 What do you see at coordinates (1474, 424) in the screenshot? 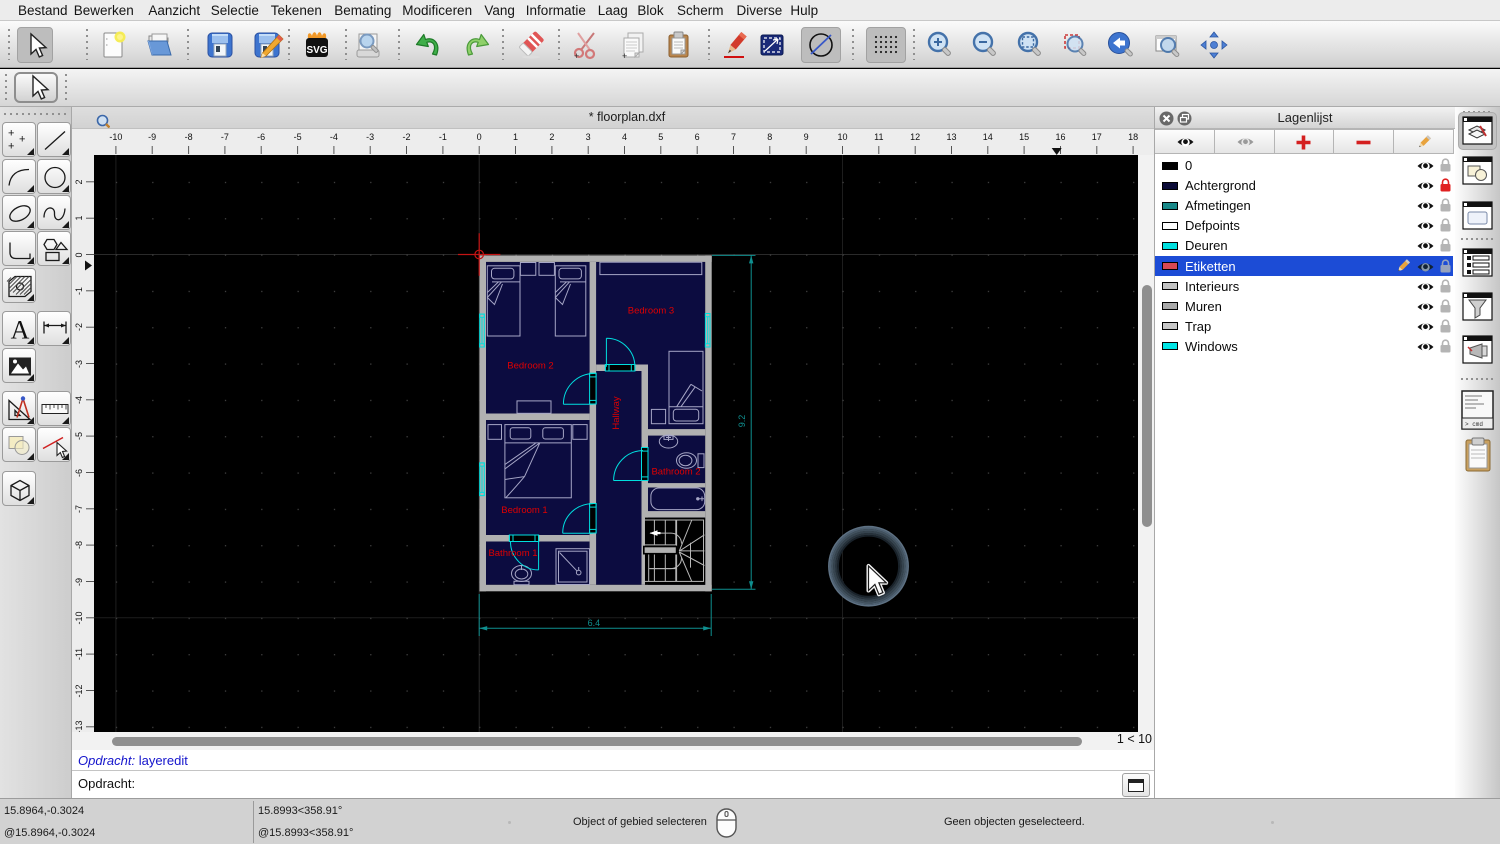
I see `svg-text: > cmd` at bounding box center [1474, 424].